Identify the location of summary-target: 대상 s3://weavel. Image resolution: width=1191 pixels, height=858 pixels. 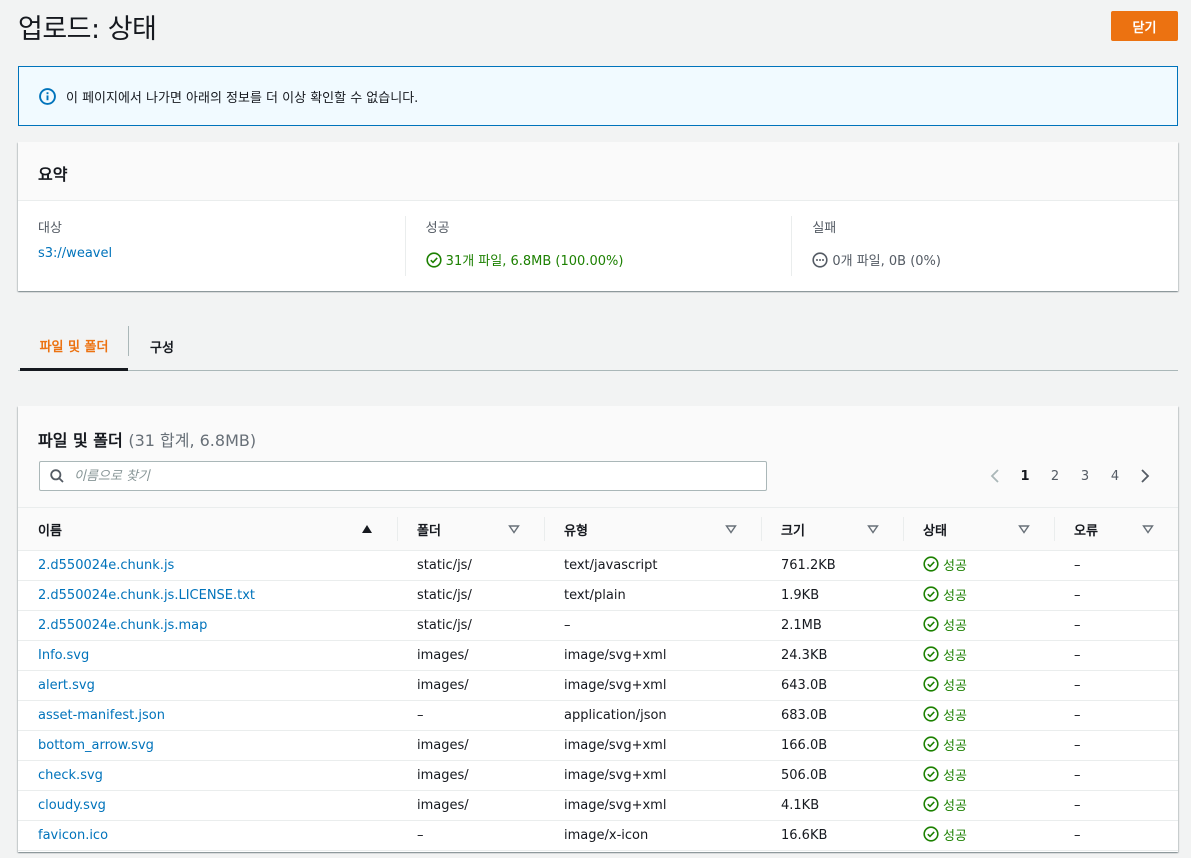
(211, 246).